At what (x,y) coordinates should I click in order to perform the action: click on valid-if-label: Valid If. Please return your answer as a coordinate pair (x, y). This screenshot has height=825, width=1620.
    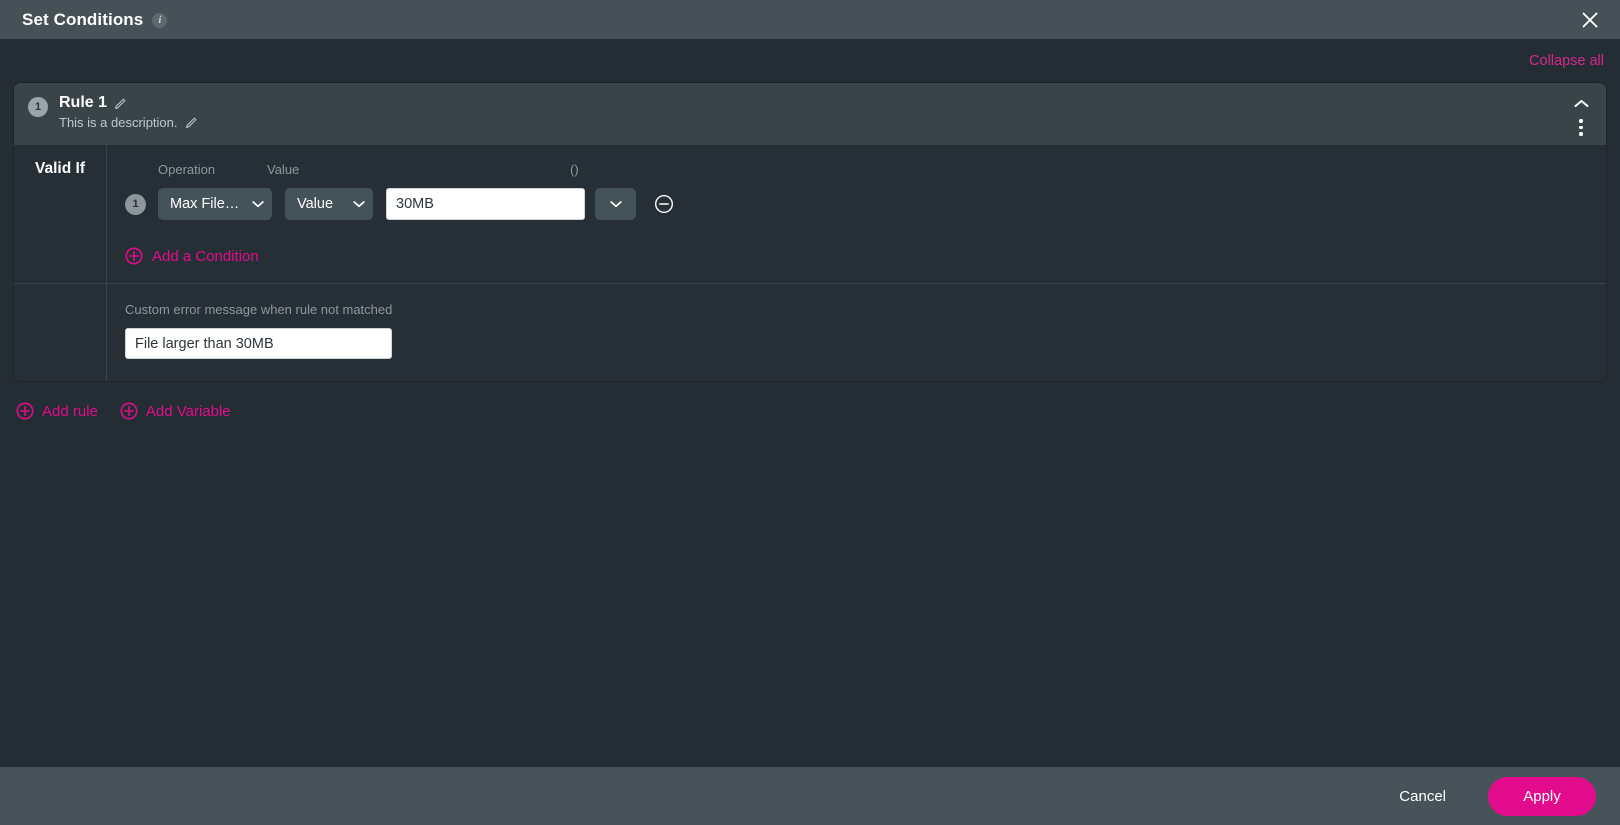
    Looking at the image, I should click on (60, 168).